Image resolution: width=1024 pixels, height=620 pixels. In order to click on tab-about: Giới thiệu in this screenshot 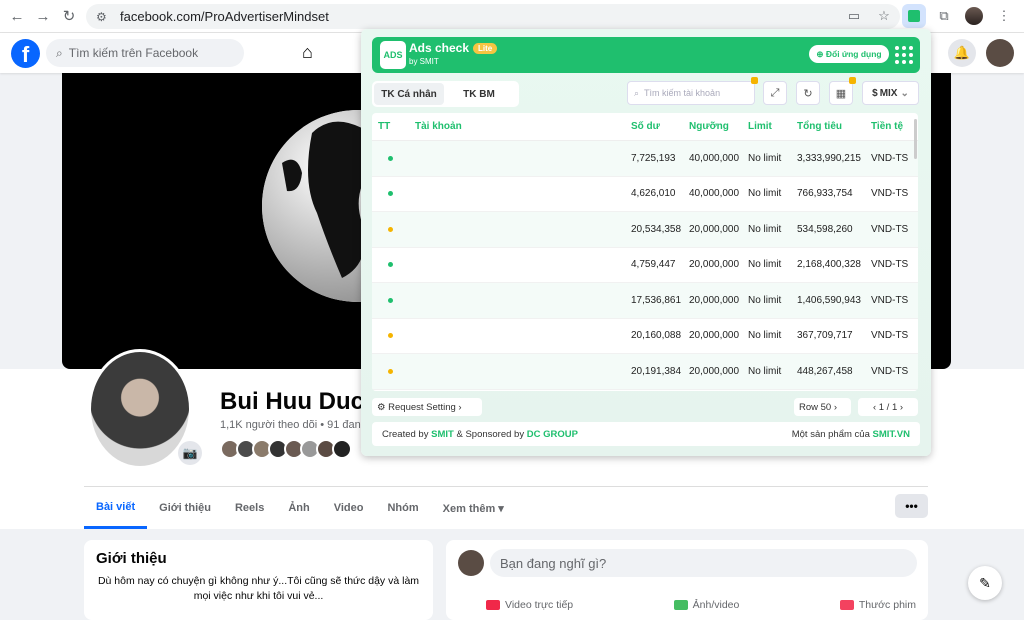, I will do `click(185, 508)`.